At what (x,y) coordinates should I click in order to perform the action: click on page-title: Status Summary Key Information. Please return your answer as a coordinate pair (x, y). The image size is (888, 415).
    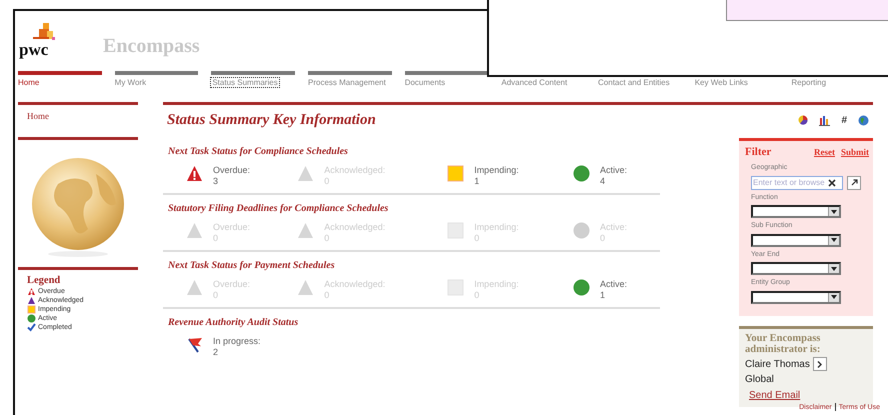
    Looking at the image, I should click on (271, 120).